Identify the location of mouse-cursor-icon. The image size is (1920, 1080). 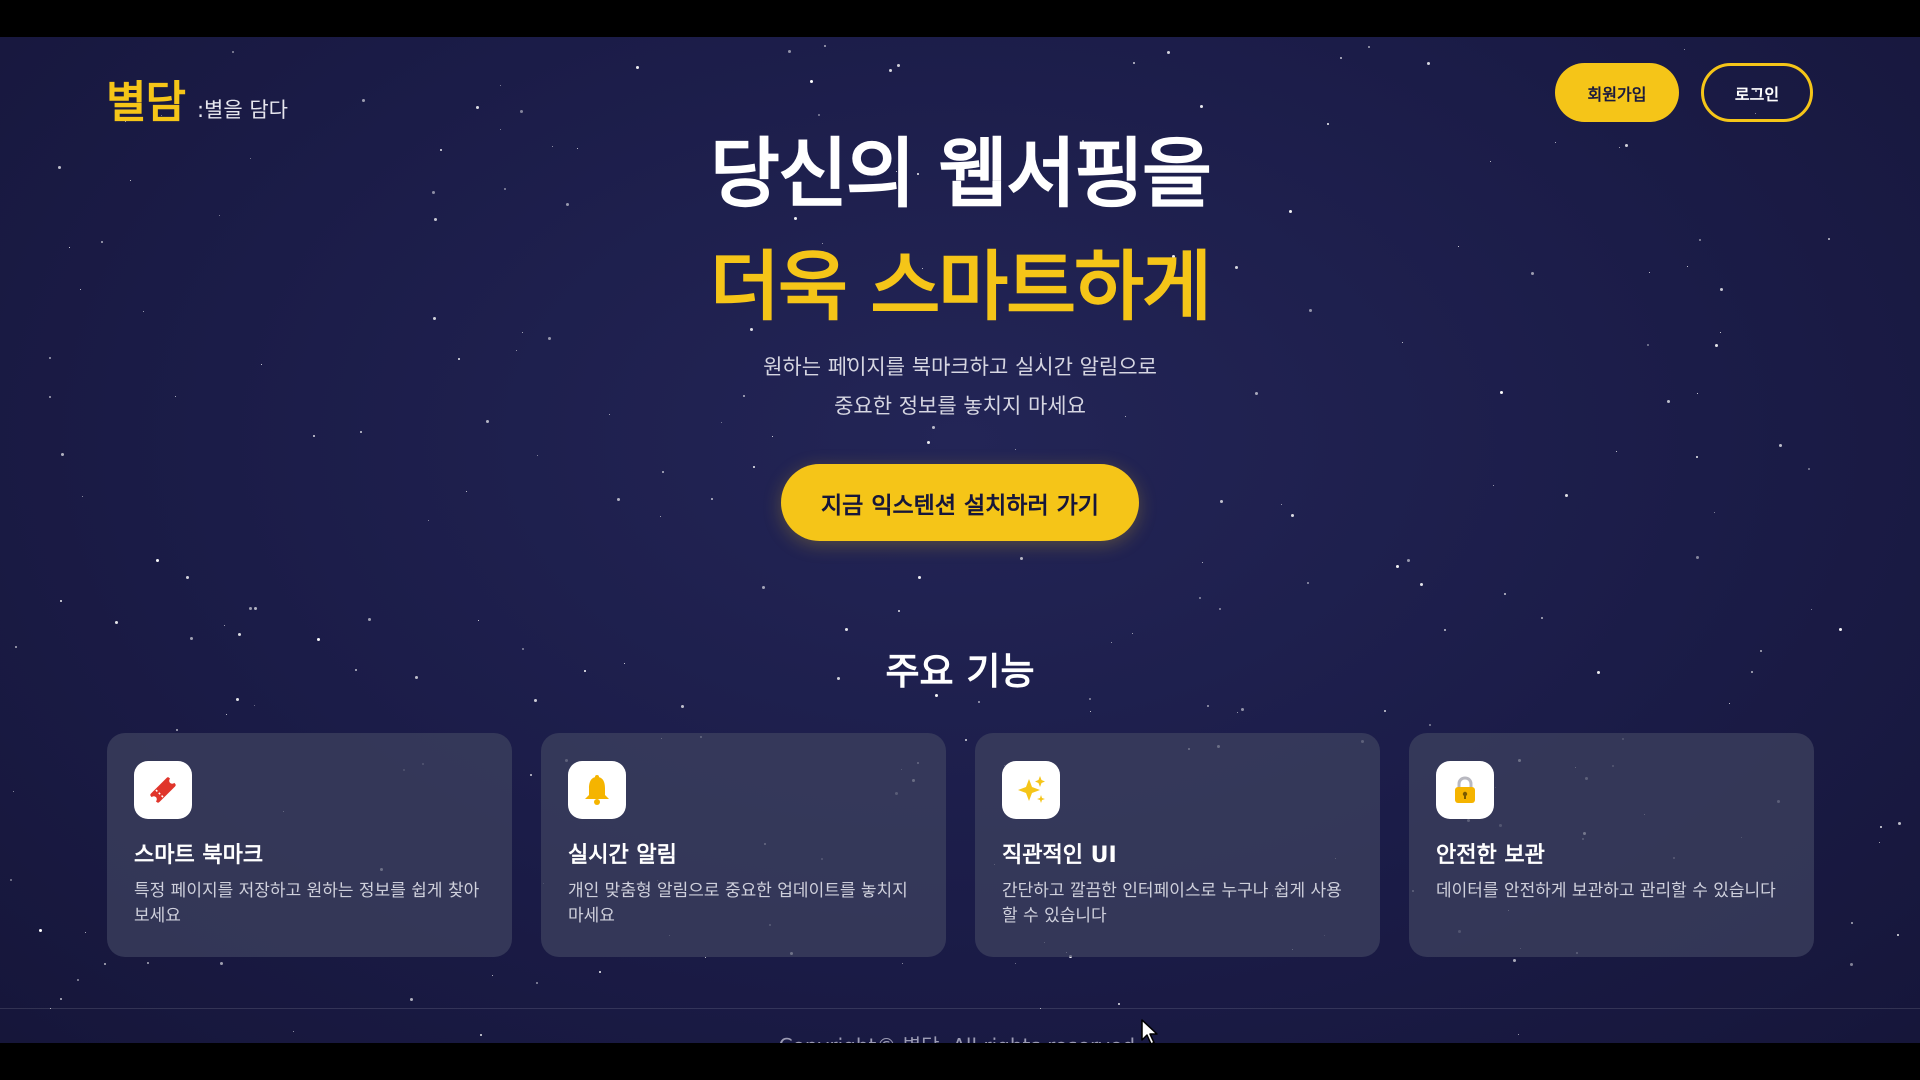
(1150, 1030).